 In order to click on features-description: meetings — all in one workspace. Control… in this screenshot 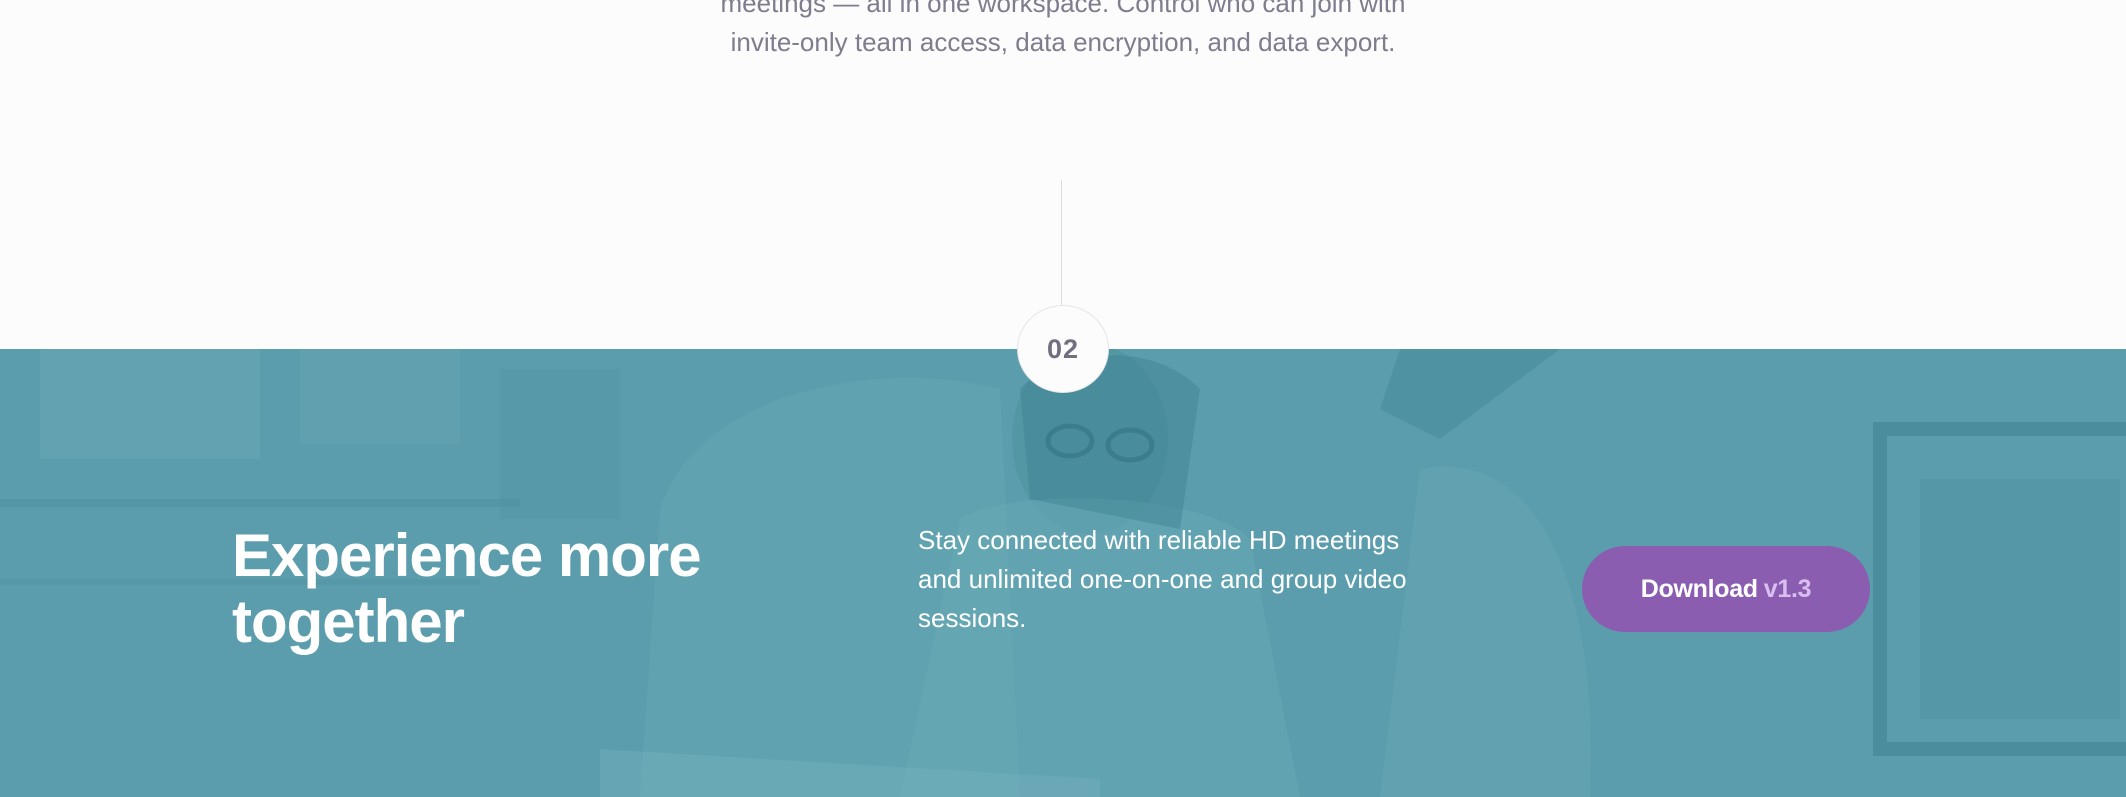, I will do `click(1063, 28)`.